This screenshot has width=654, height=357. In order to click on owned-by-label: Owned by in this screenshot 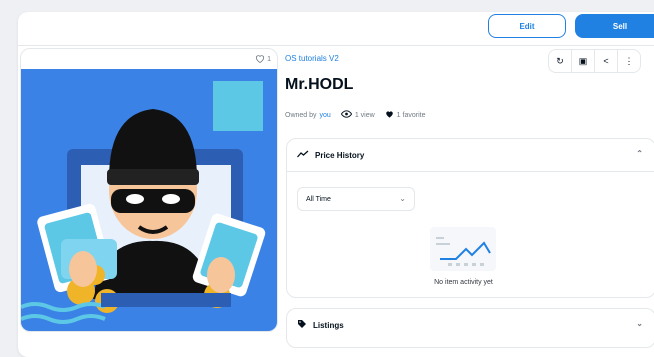, I will do `click(301, 115)`.